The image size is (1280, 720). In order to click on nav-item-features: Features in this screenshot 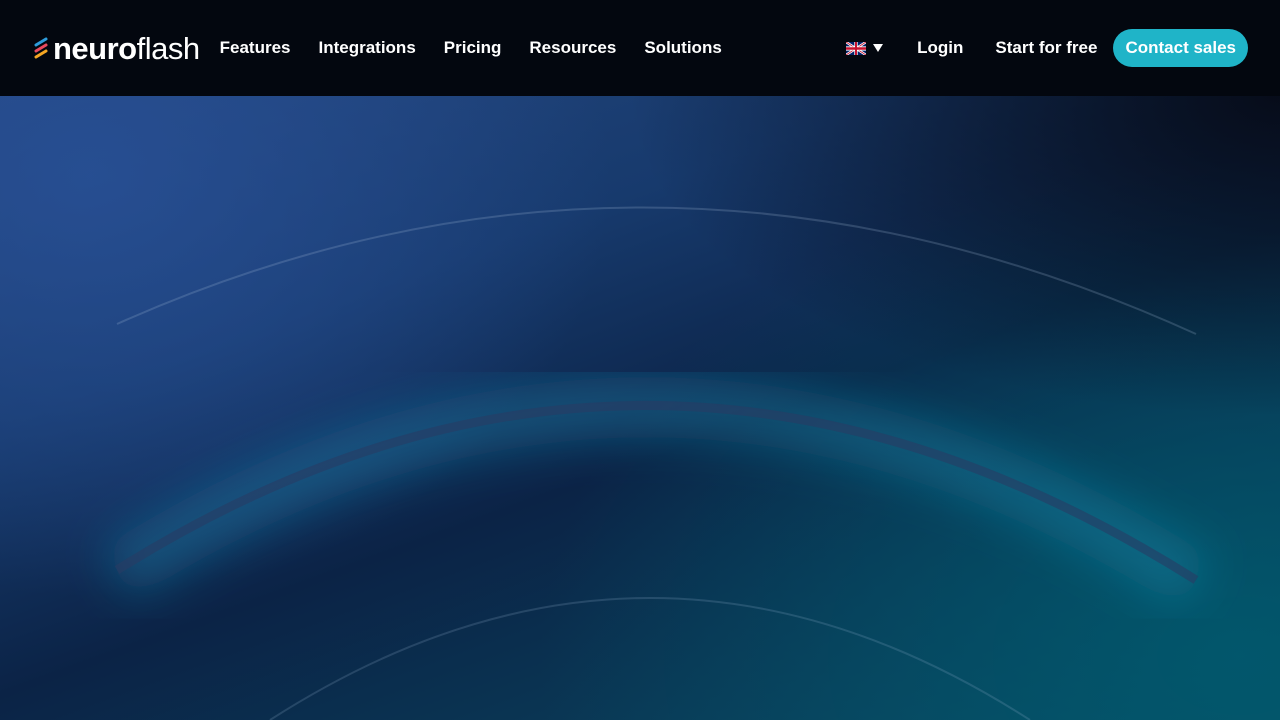, I will do `click(255, 48)`.